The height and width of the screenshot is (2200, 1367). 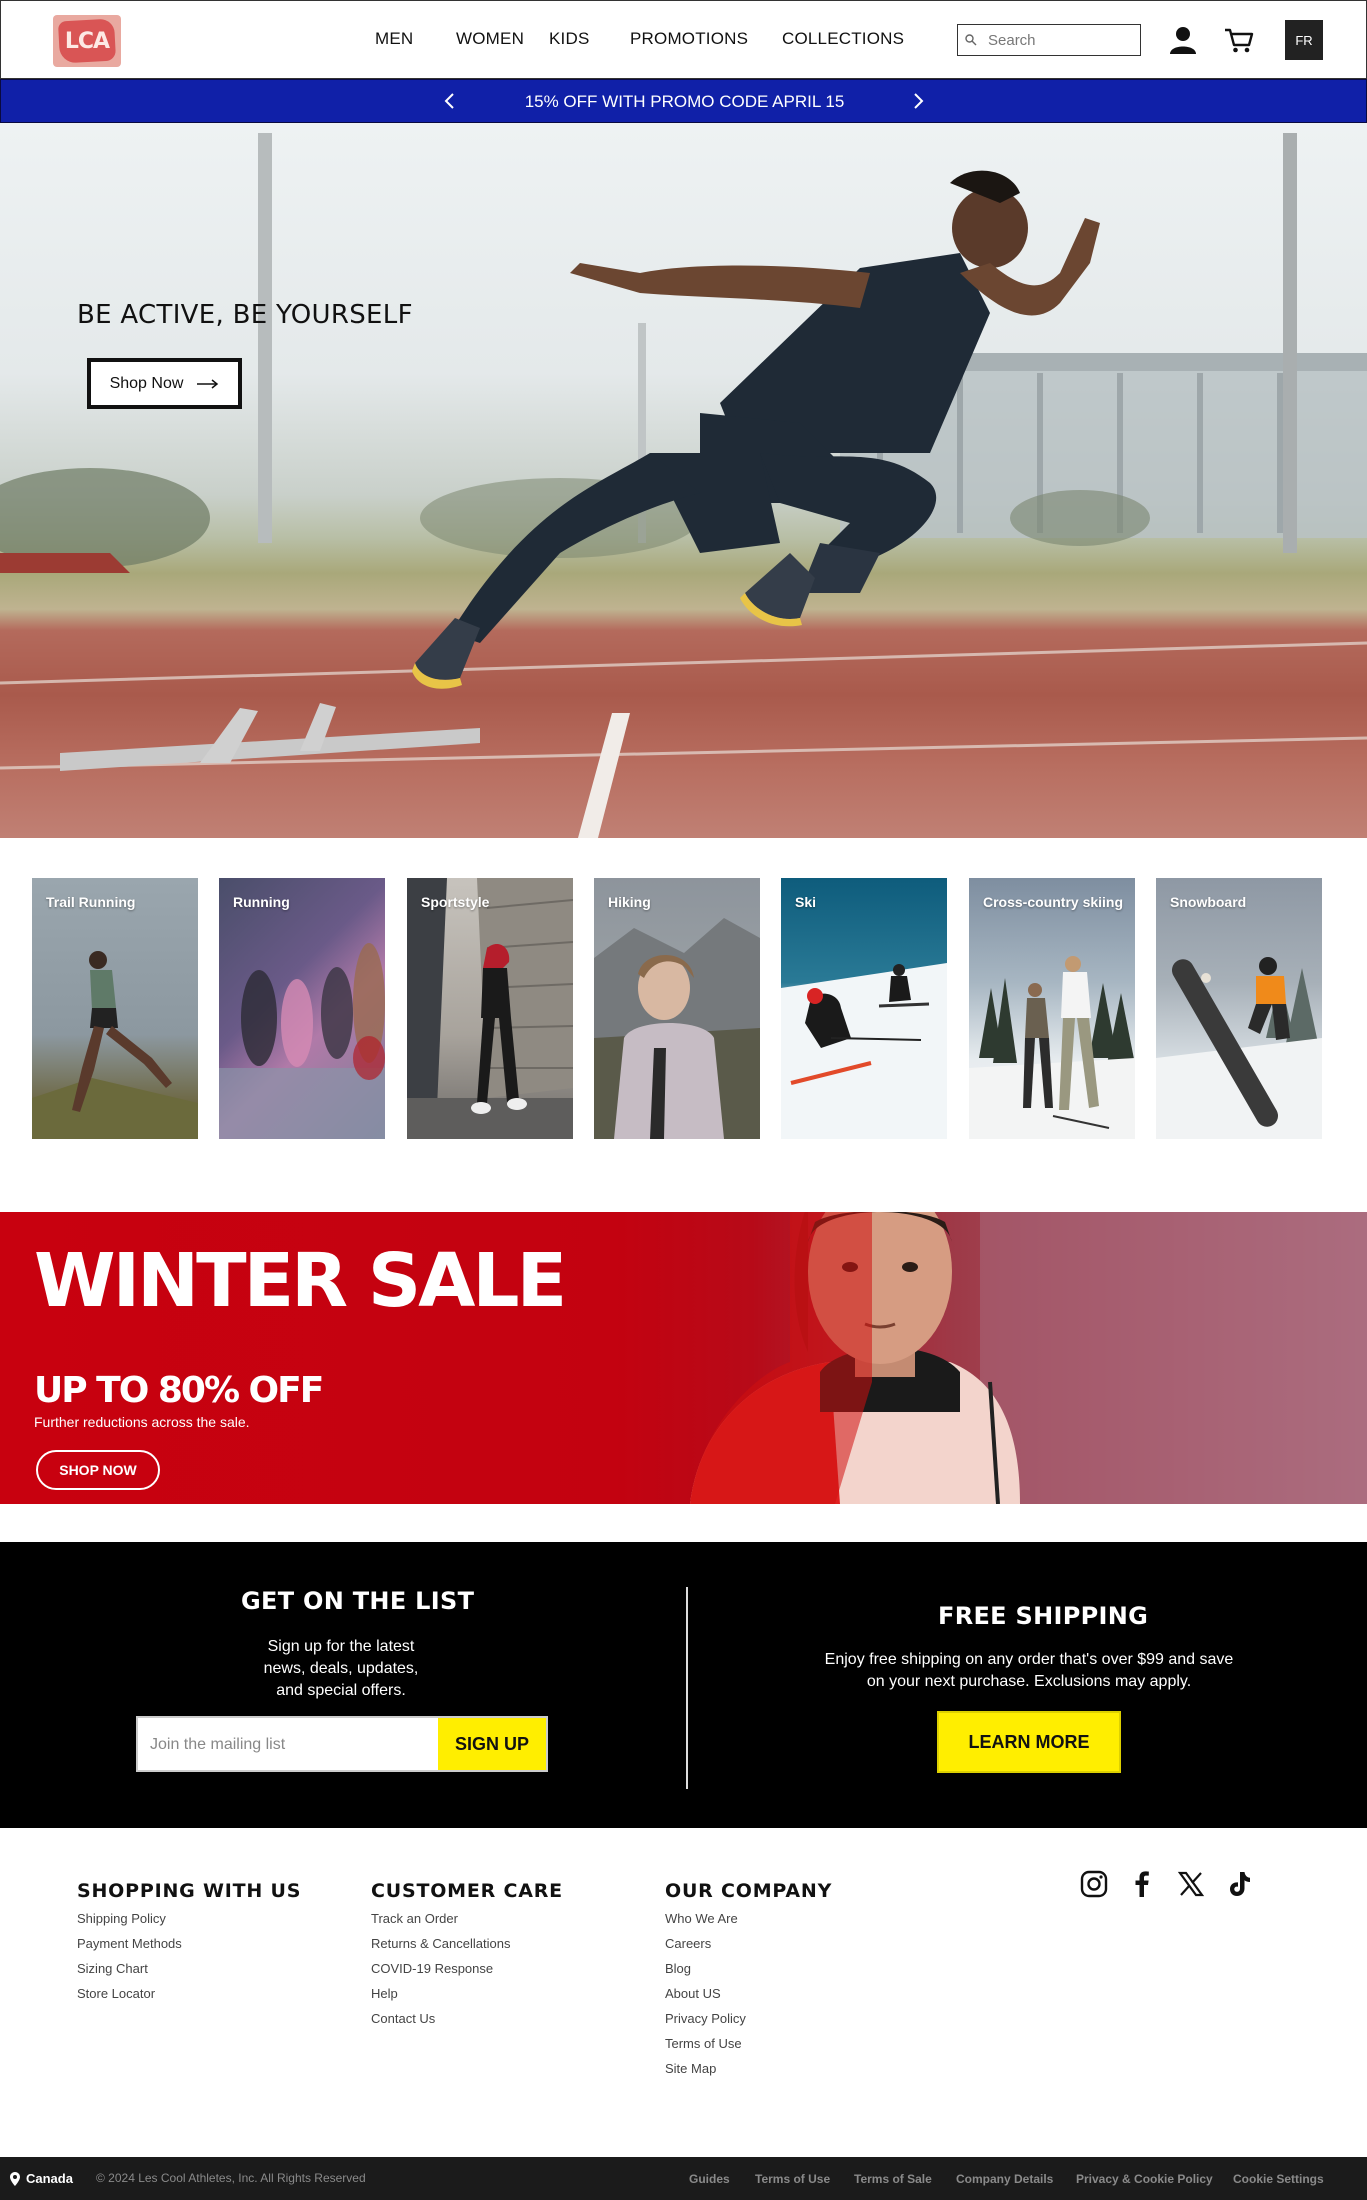 I want to click on newsletter-title: GET ON THE LIST, so click(x=358, y=1601).